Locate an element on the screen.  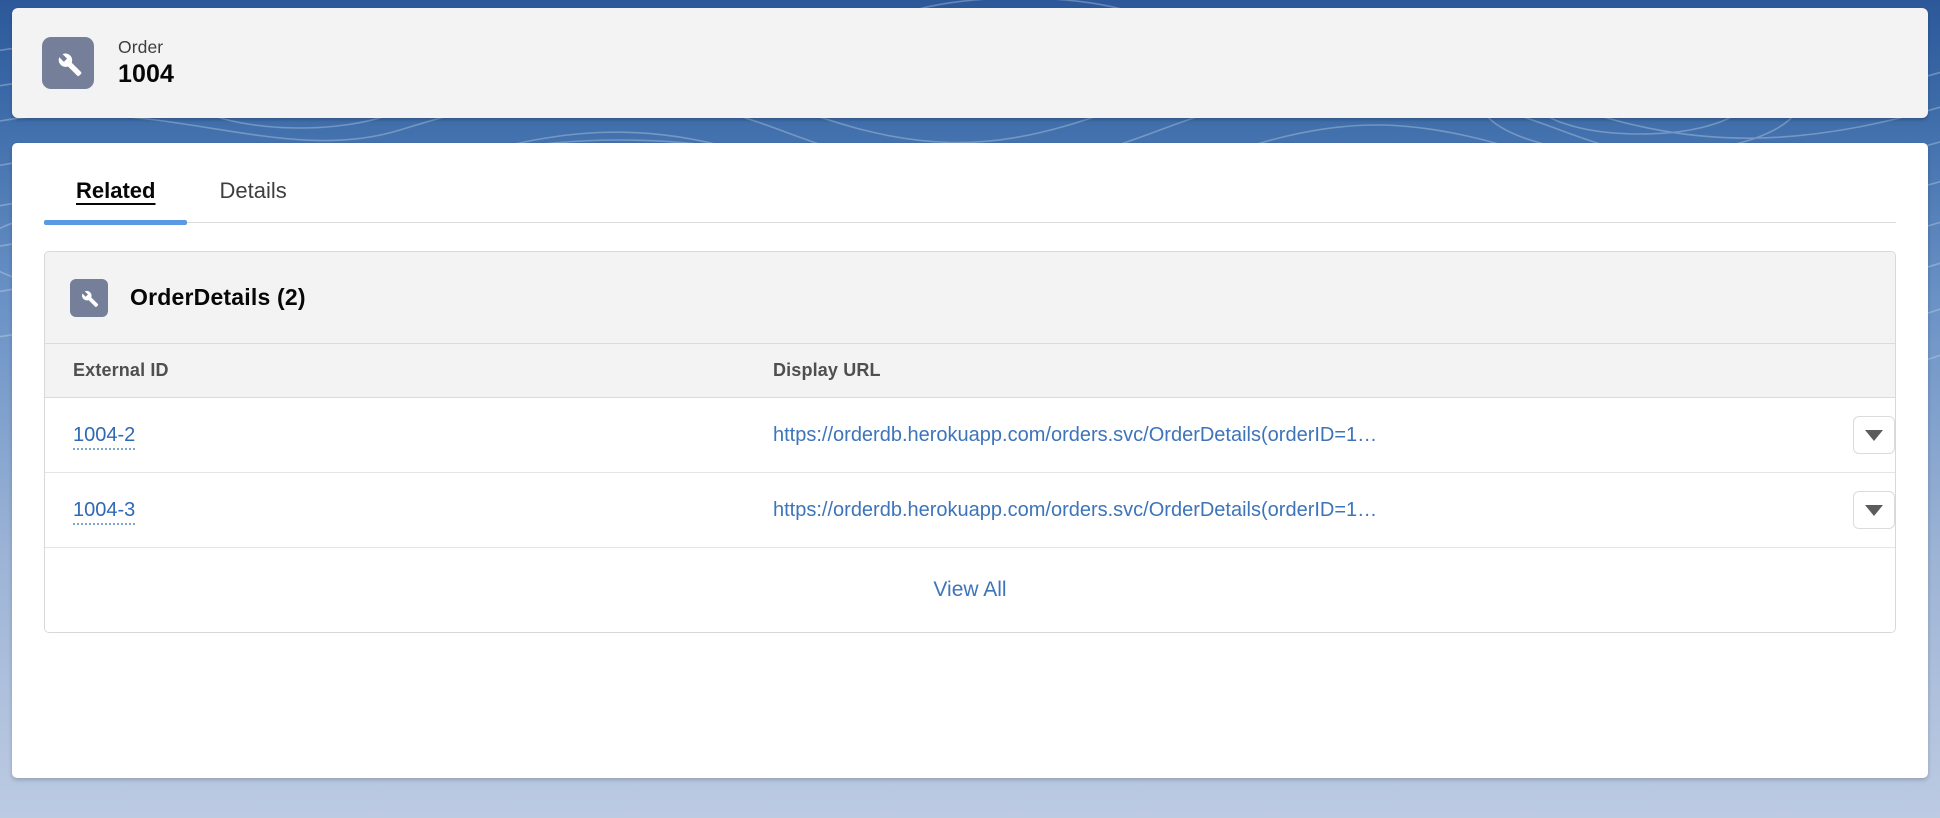
column-header-actions is located at coordinates (1856, 371).